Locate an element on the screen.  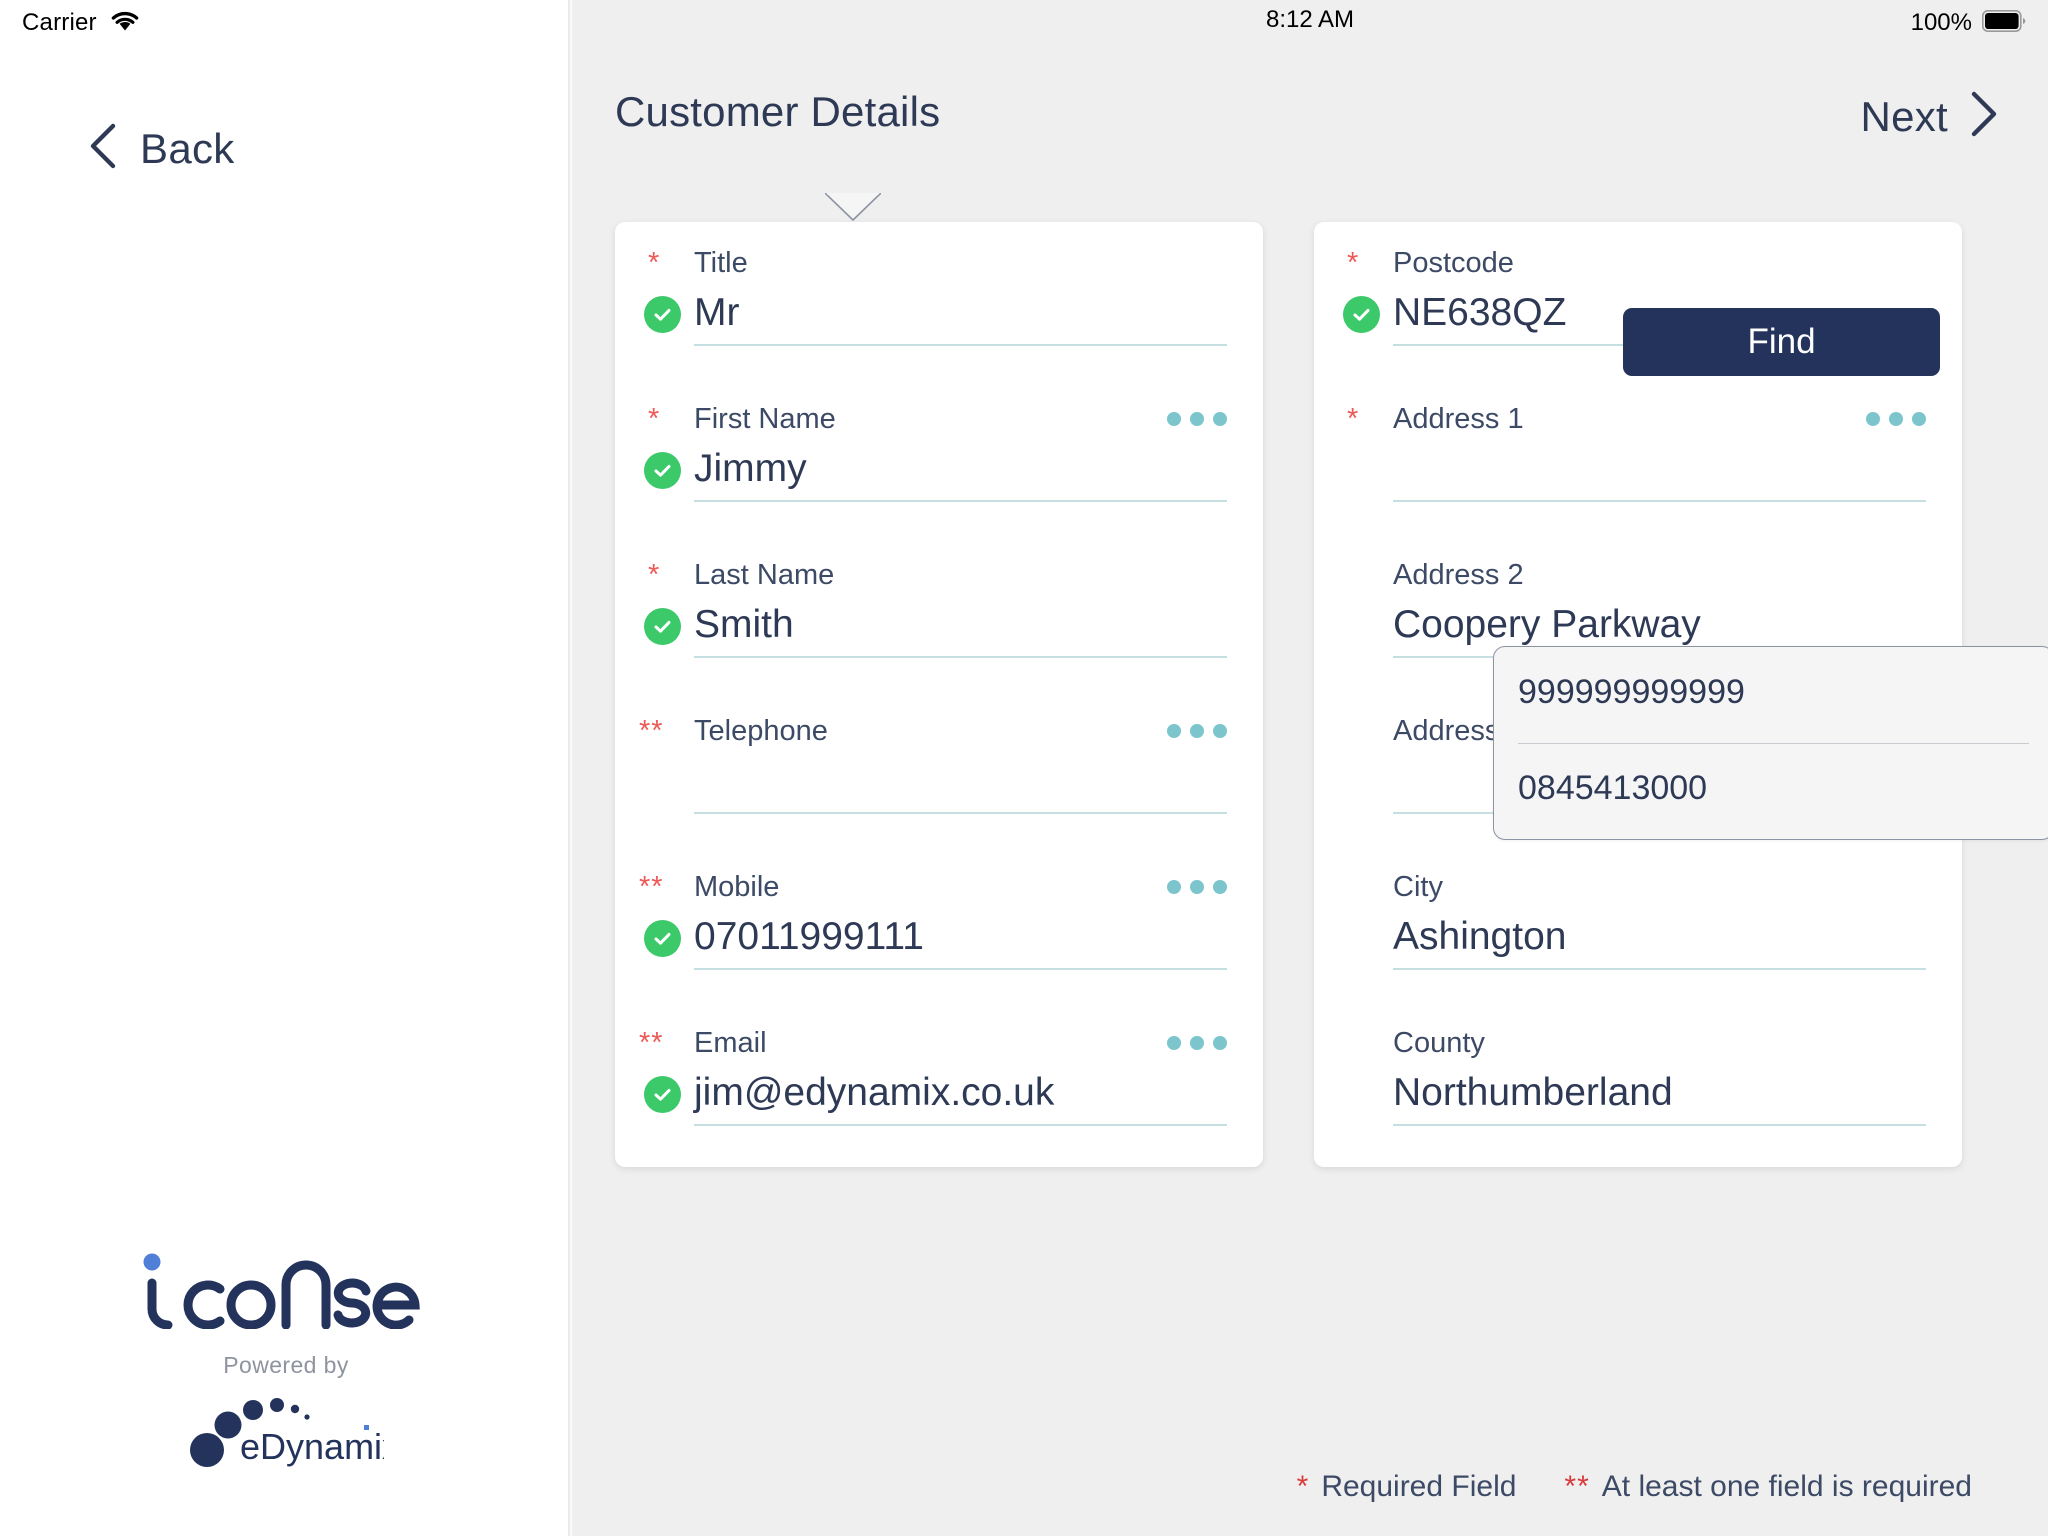
field-telephone-input is located at coordinates (939, 782).